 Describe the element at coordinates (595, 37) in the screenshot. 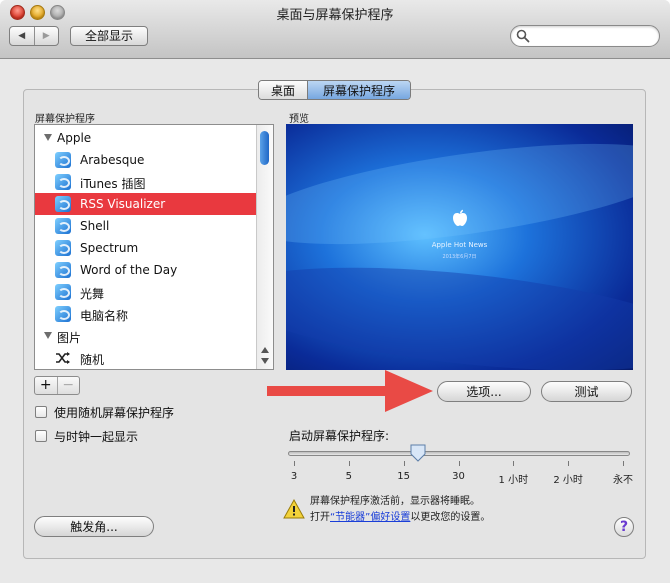

I see `search-input` at that location.